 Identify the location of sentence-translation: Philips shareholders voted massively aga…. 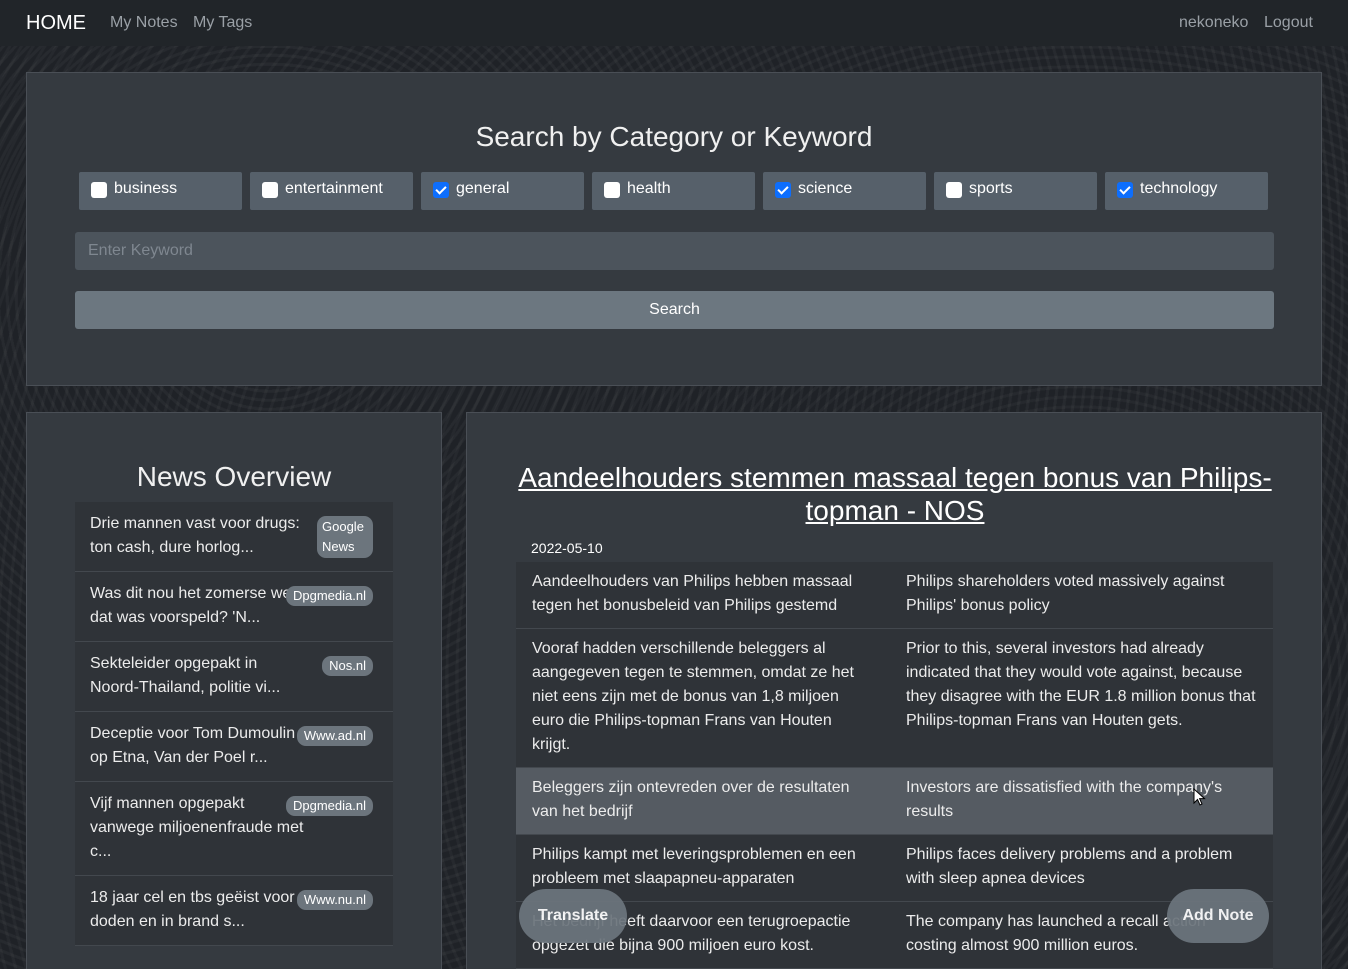
(1065, 593).